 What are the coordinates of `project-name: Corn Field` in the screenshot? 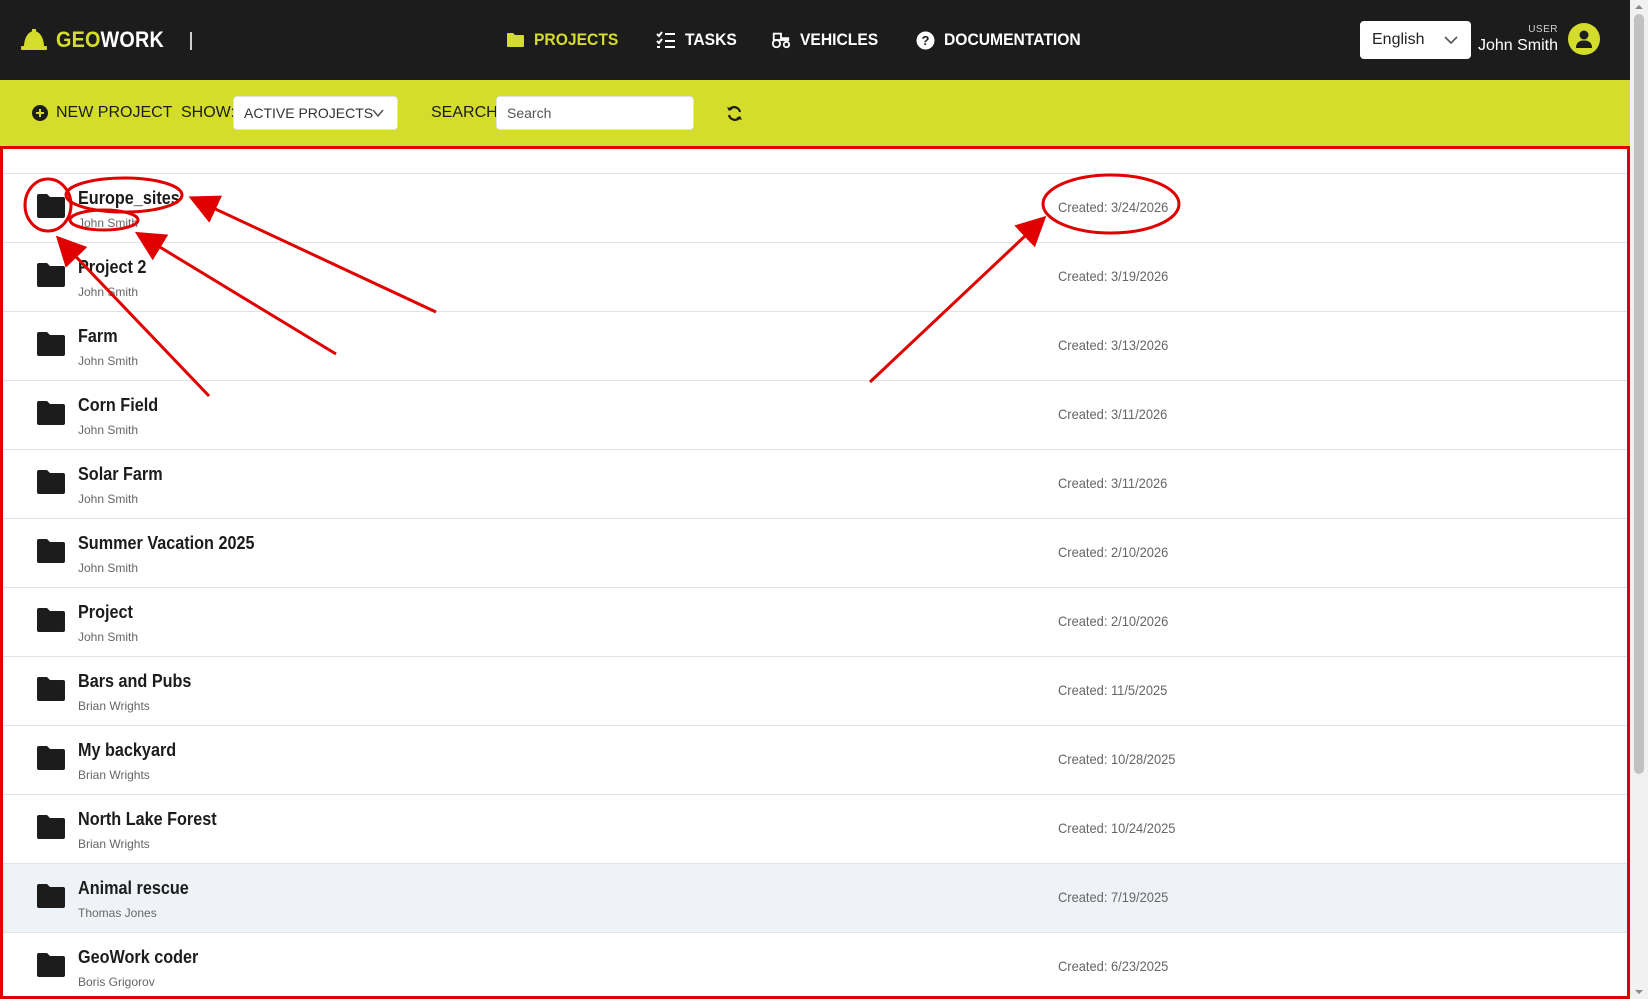 It's located at (118, 405).